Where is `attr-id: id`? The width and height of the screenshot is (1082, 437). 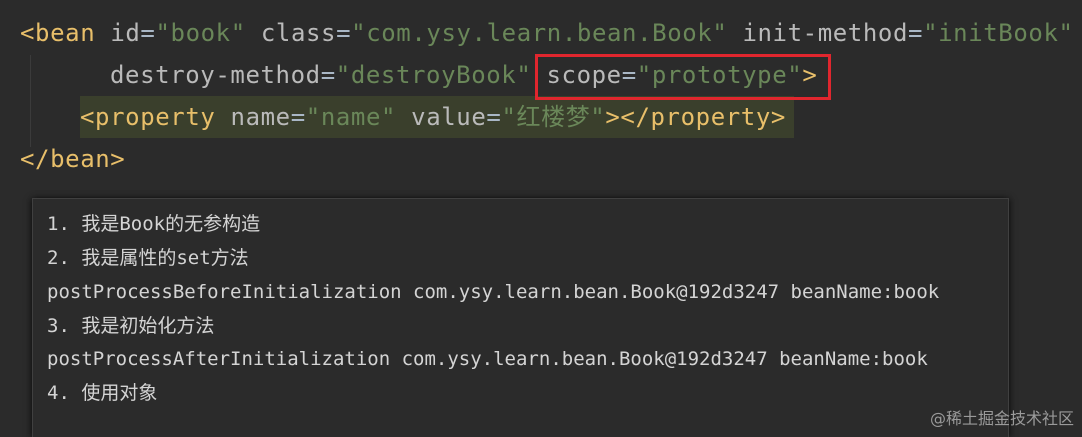
attr-id: id is located at coordinates (125, 33).